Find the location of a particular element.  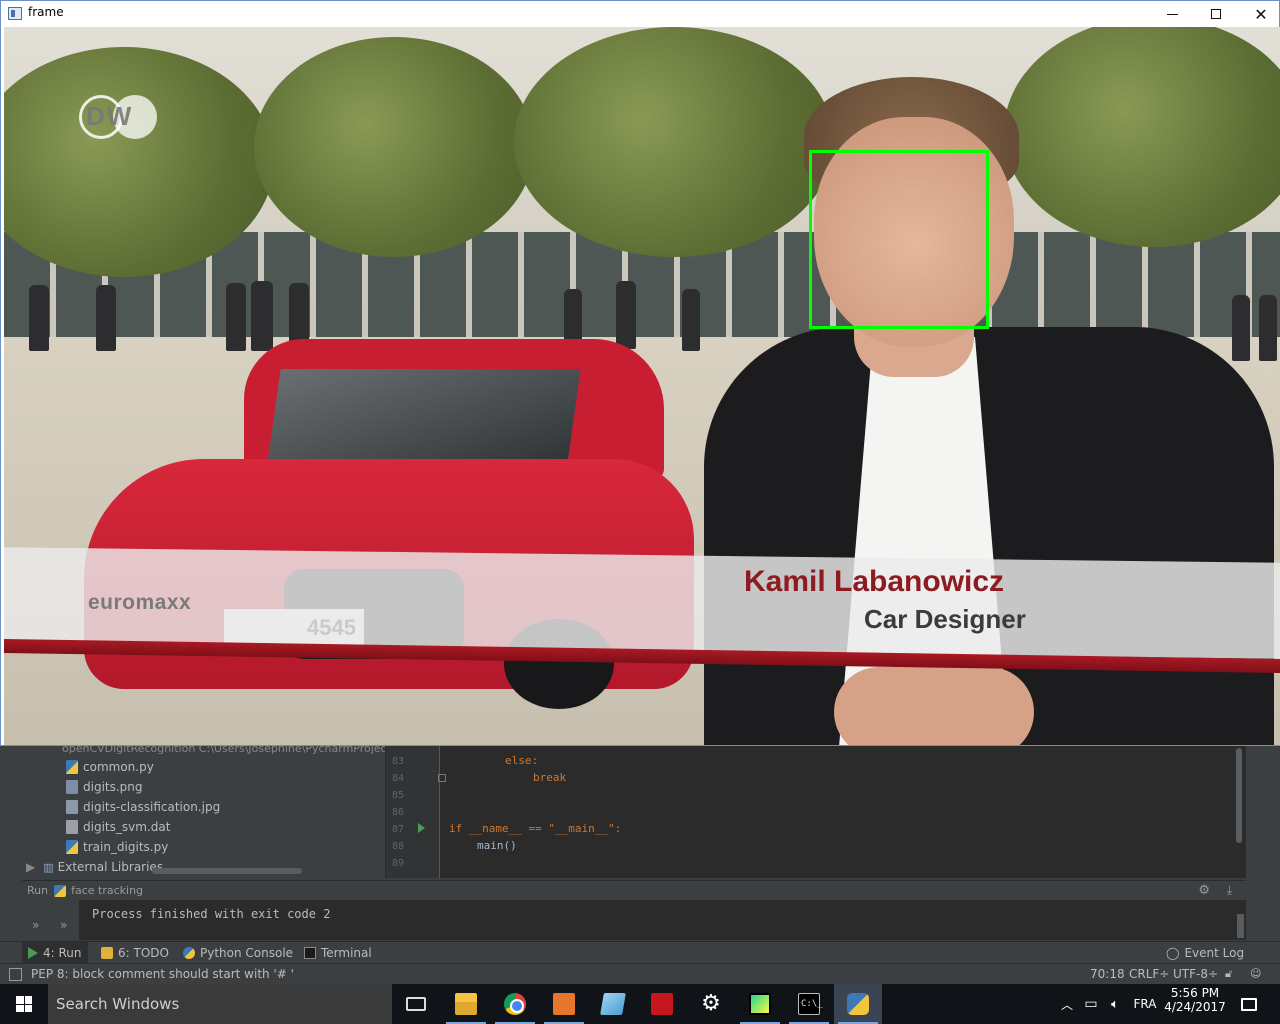

python-file-icon is located at coordinates (72, 767).